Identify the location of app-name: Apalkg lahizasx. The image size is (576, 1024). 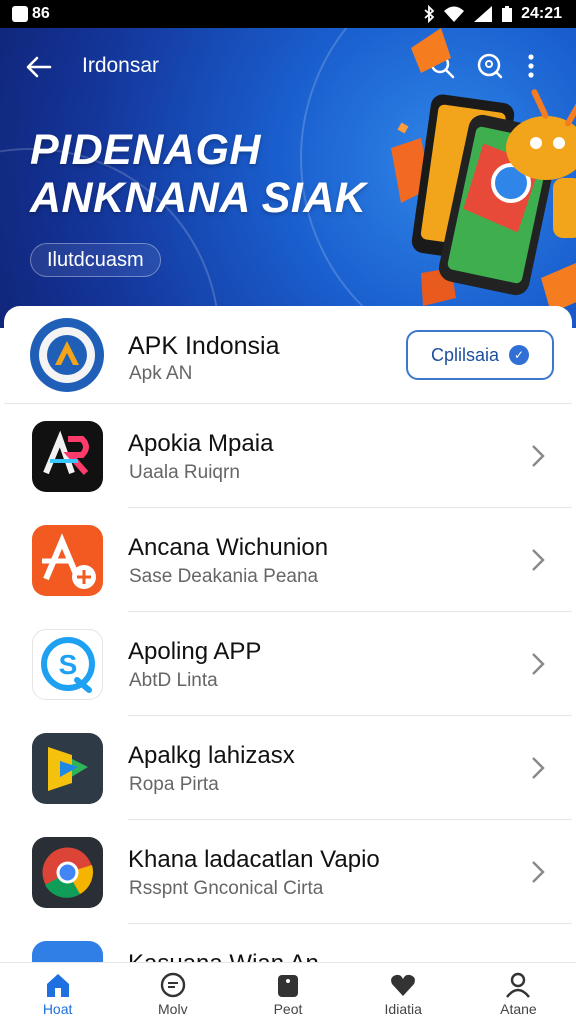
(211, 755).